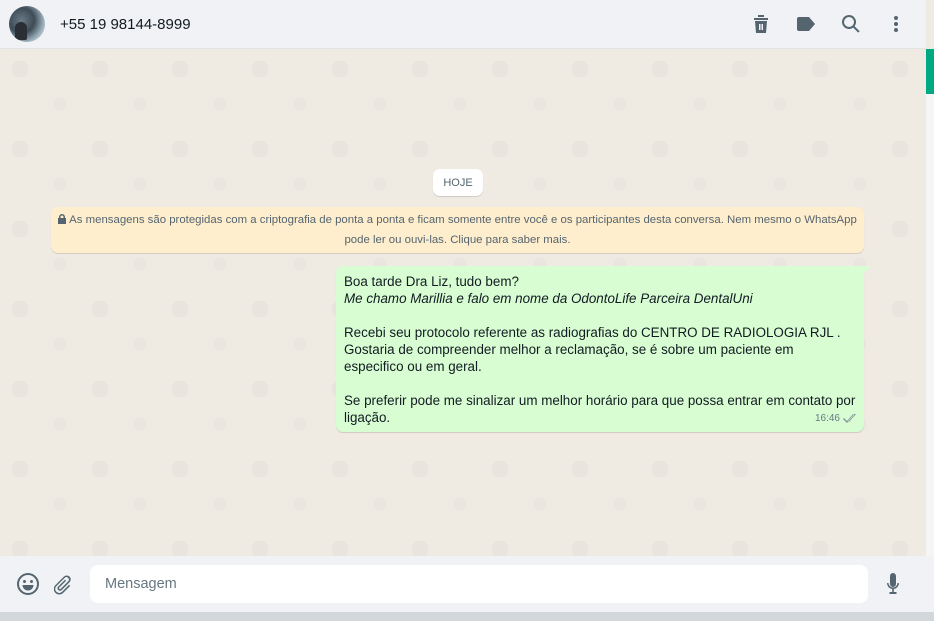 The image size is (934, 621). I want to click on chat-header: +55 19 98144-8999, so click(463, 24).